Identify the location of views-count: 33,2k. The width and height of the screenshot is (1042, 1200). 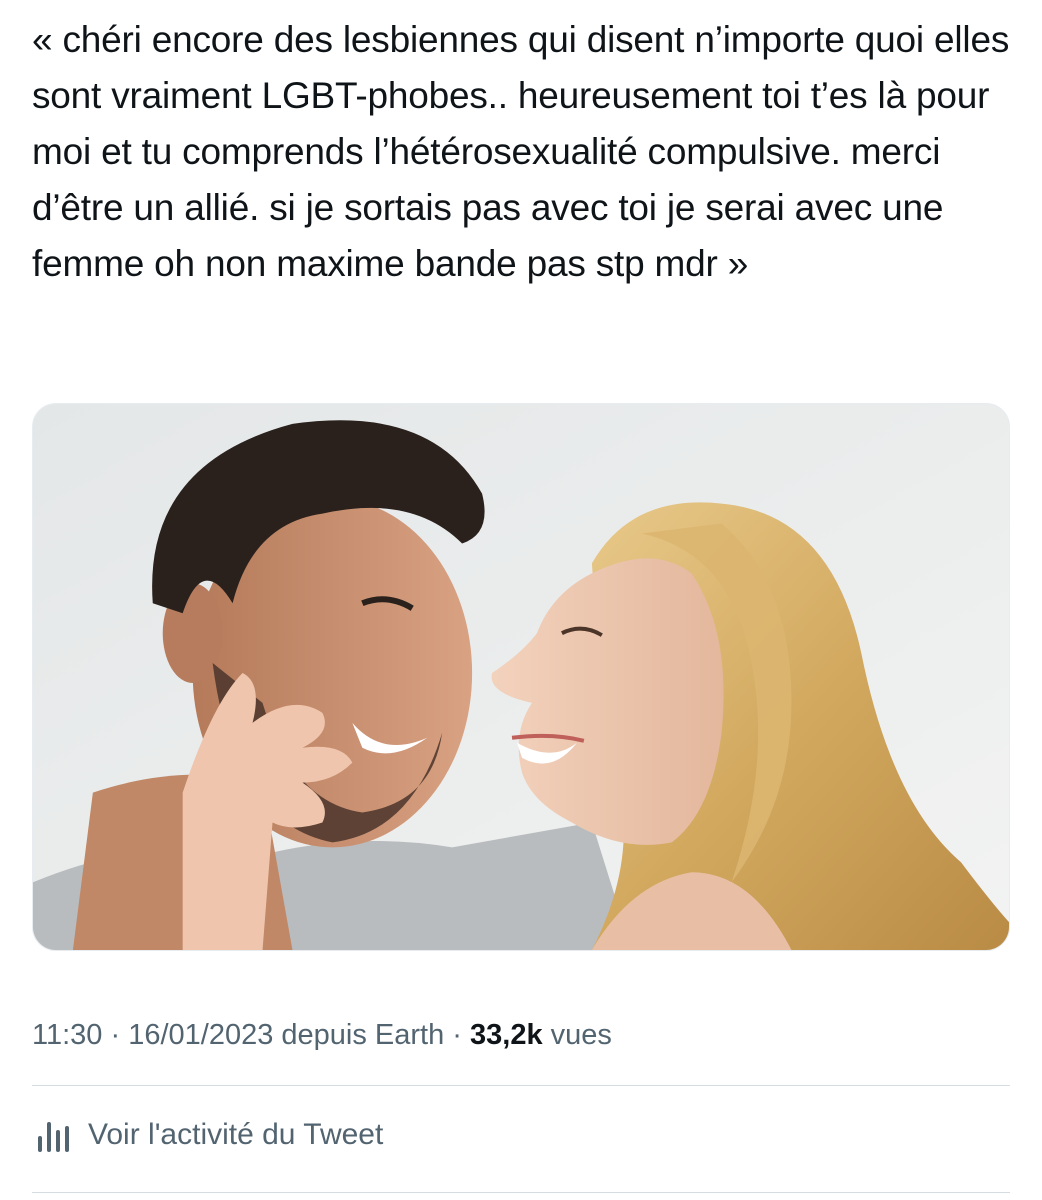
(506, 1035).